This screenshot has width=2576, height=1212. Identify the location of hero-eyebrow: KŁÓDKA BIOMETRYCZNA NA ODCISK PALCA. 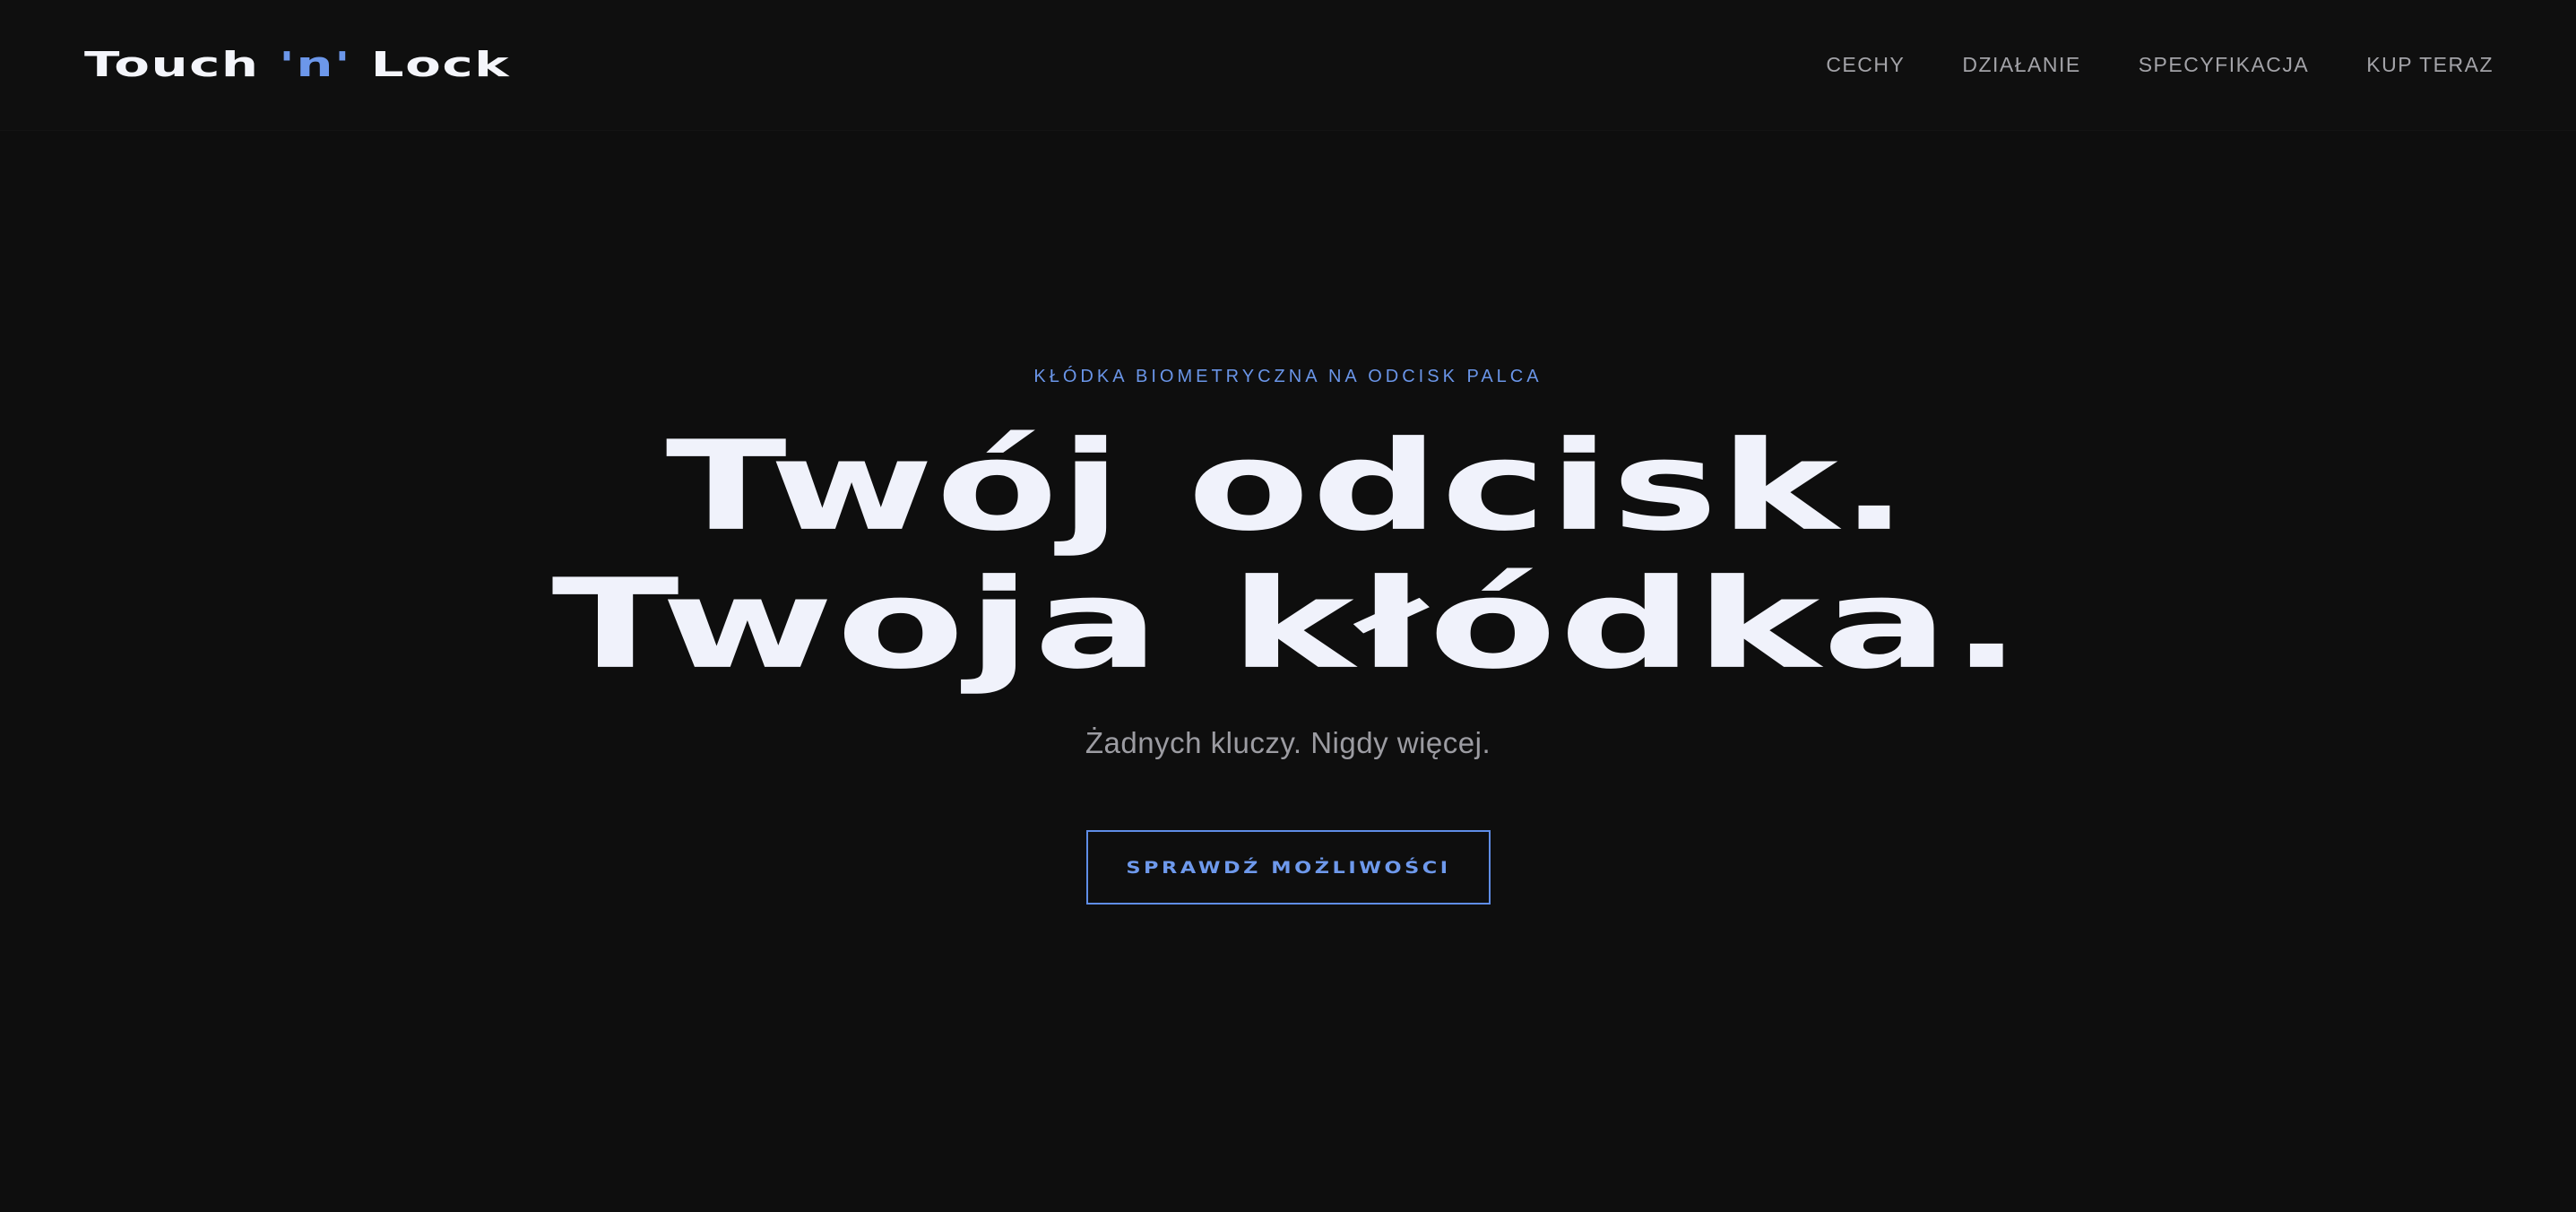
(1288, 376).